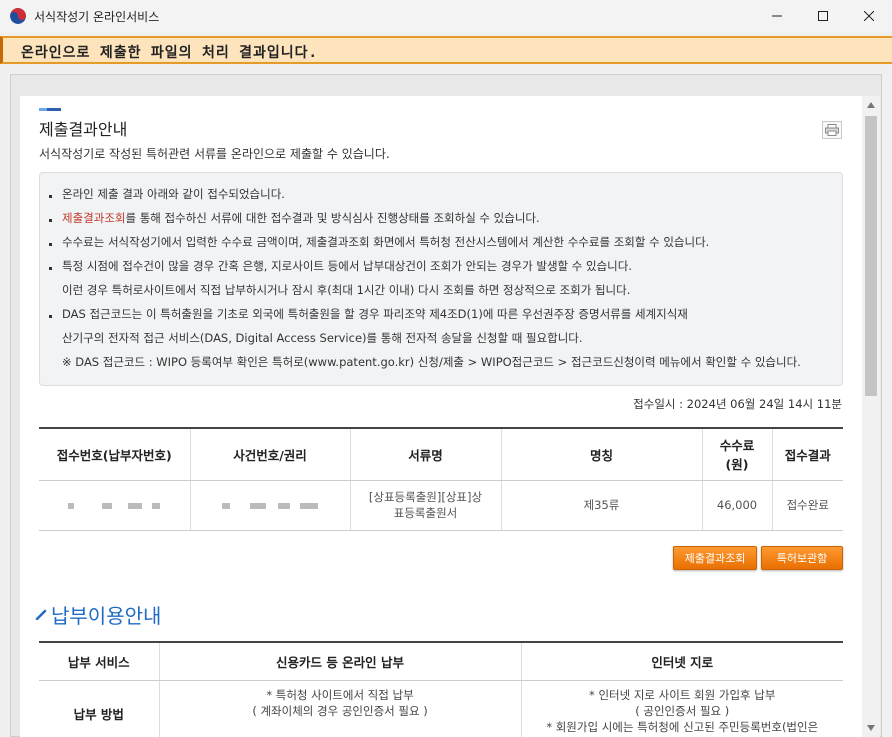  I want to click on print-icon, so click(832, 130).